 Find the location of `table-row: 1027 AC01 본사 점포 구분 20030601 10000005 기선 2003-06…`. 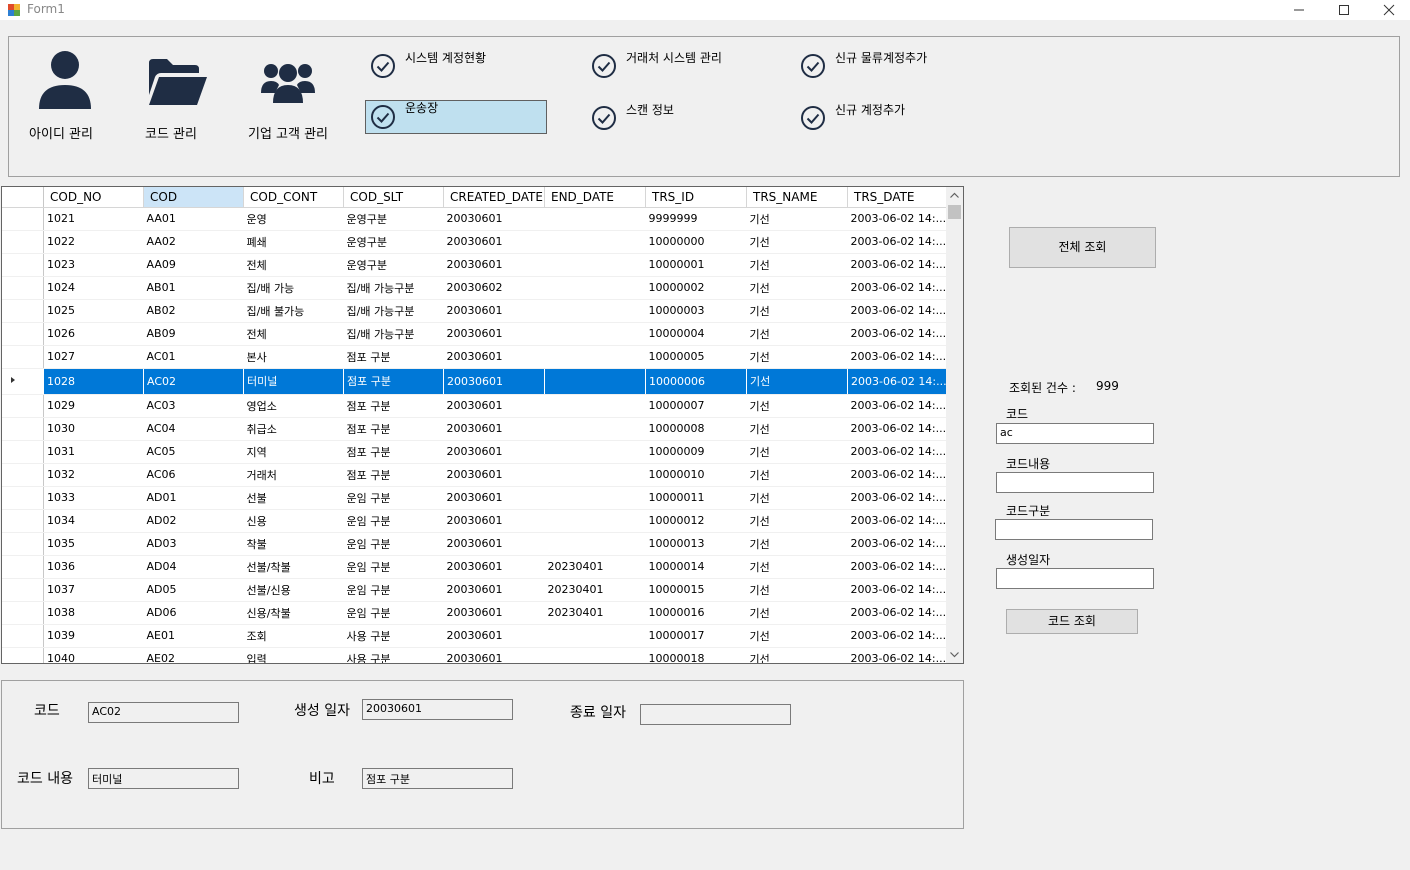

table-row: 1027 AC01 본사 점포 구분 20030601 10000005 기선 2003-06… is located at coordinates (475, 357).